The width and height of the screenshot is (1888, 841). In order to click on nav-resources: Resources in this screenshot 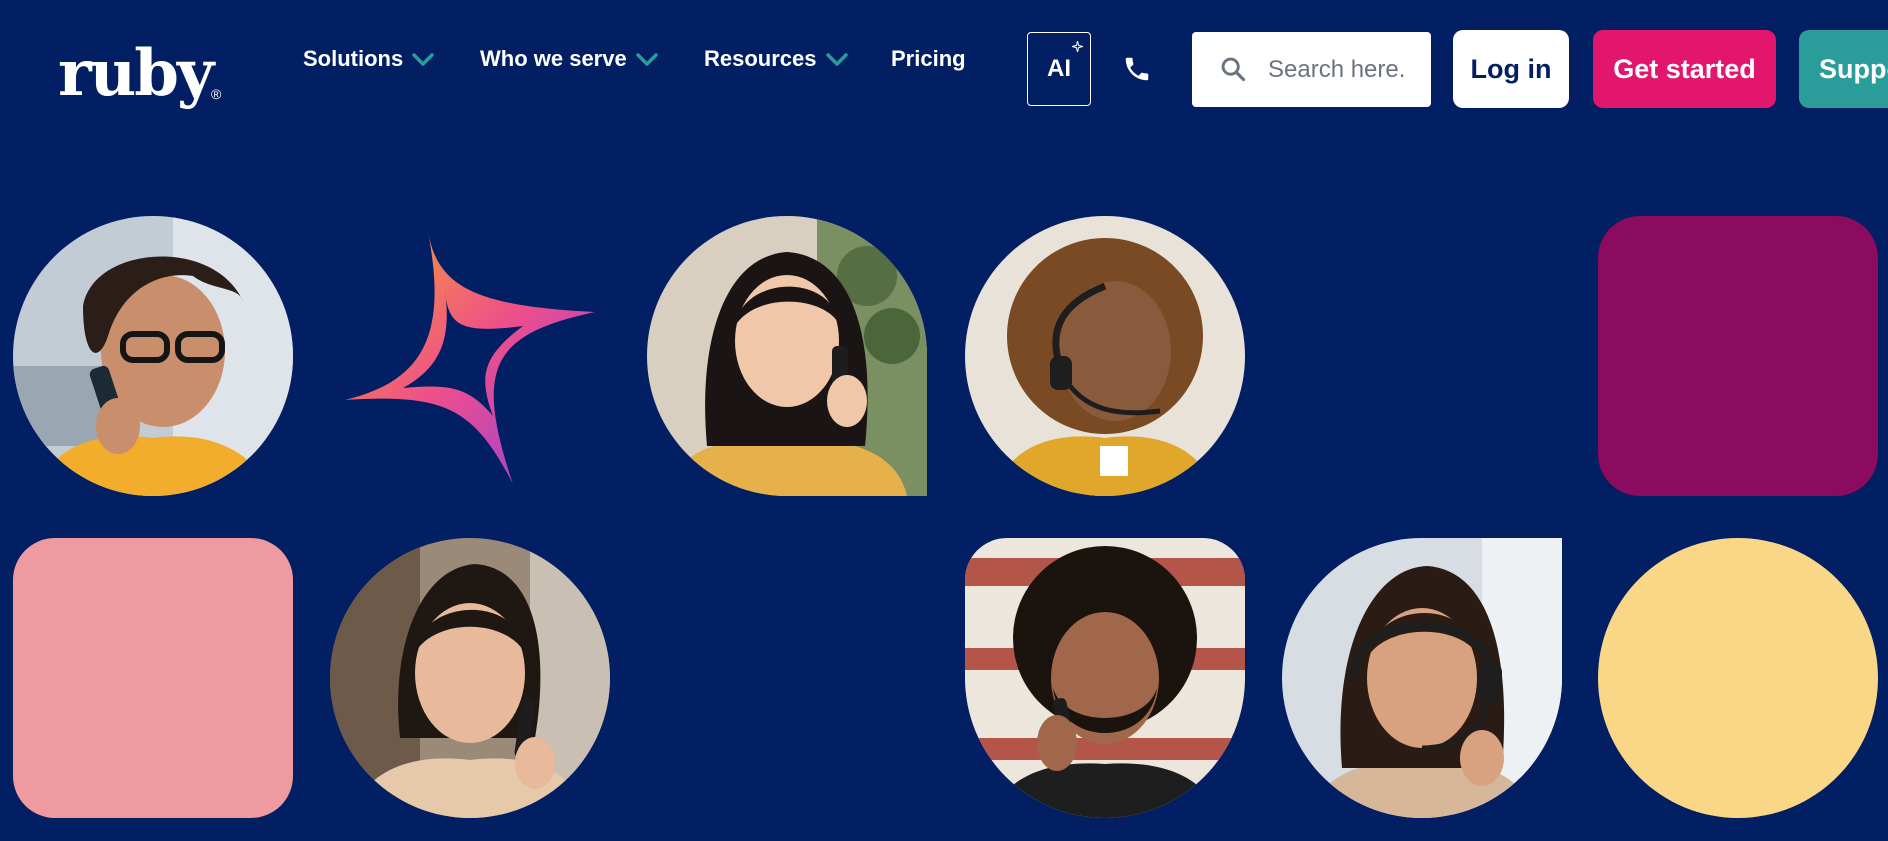, I will do `click(776, 59)`.